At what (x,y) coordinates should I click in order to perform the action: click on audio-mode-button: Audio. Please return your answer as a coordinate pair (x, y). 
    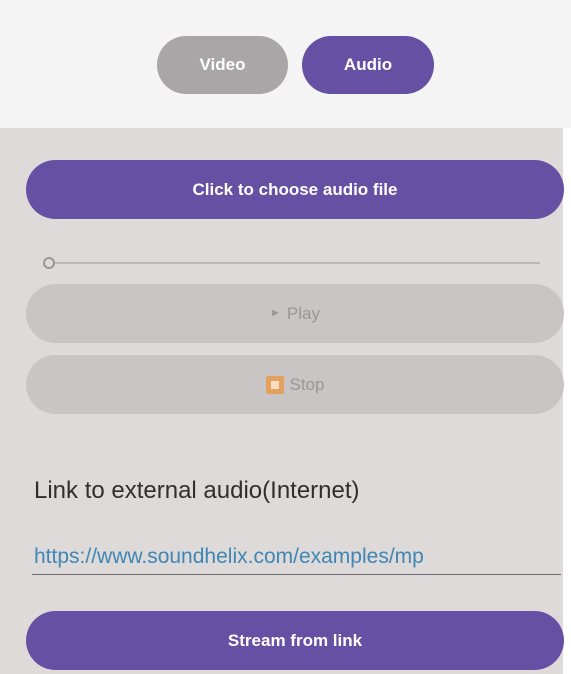
    Looking at the image, I should click on (368, 65).